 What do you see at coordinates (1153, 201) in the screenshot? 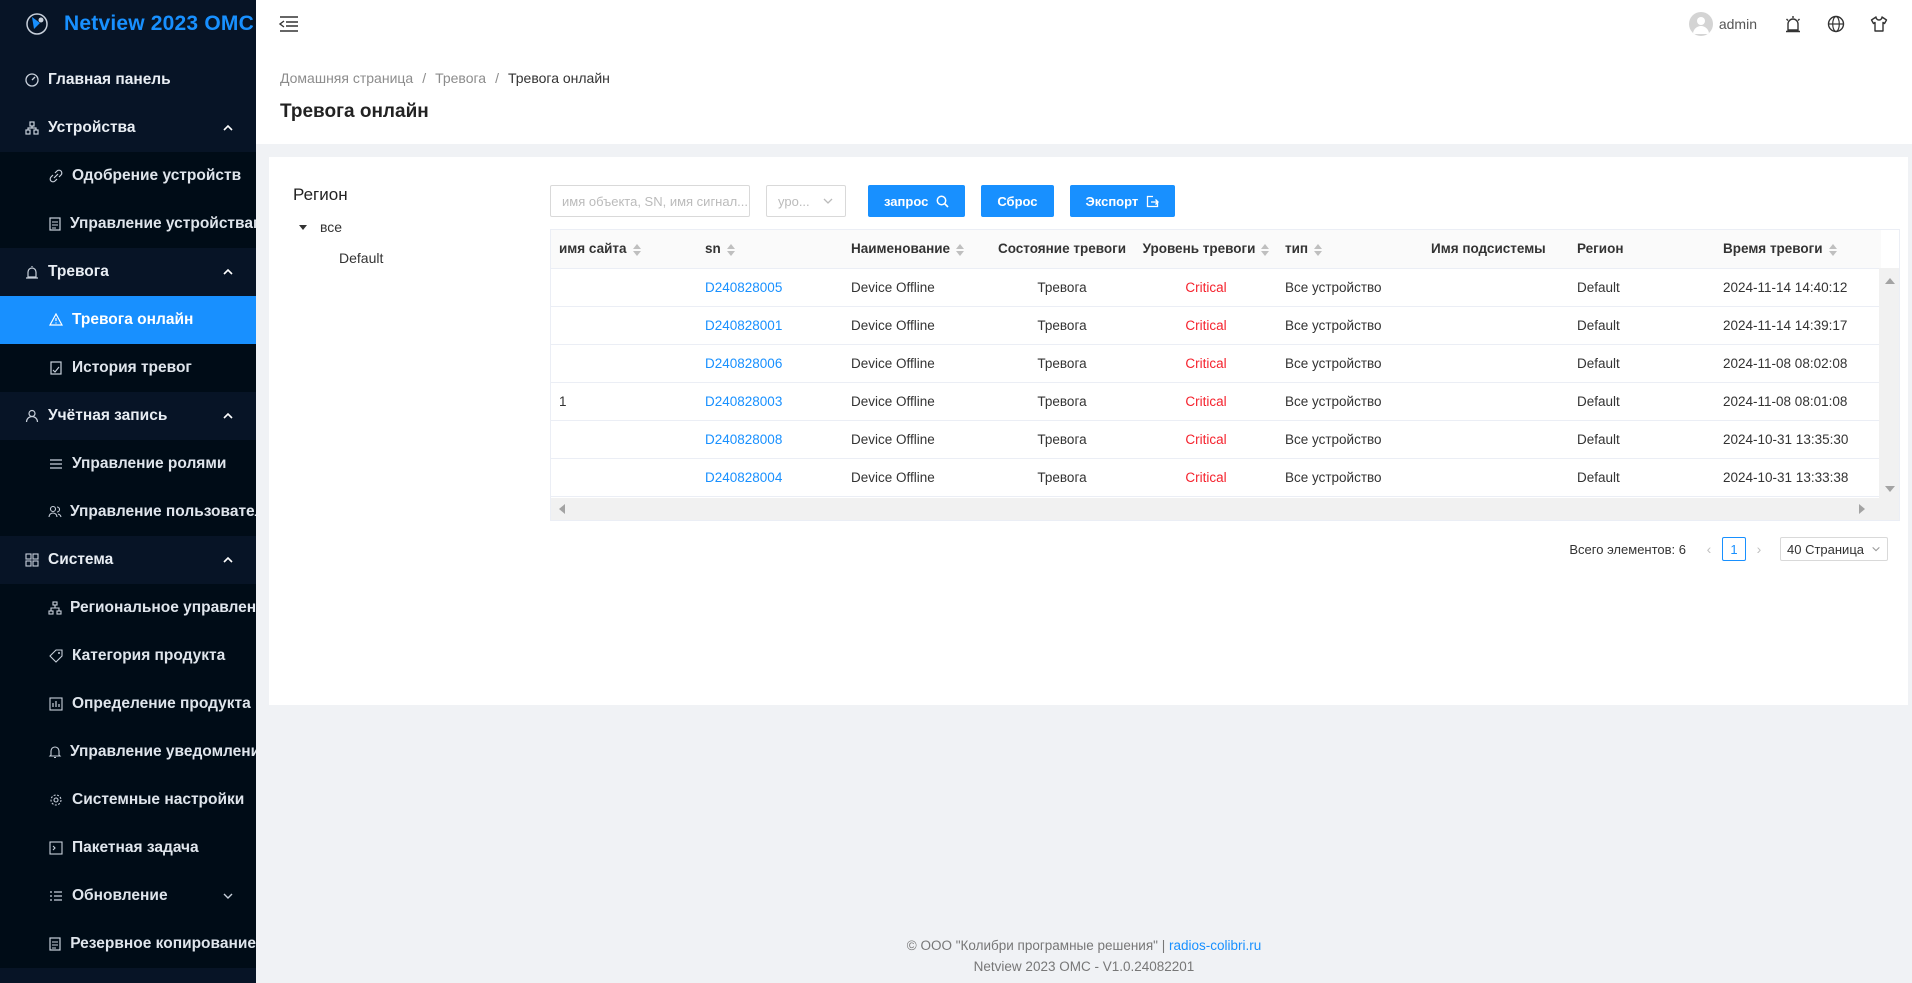
I see `export-icon` at bounding box center [1153, 201].